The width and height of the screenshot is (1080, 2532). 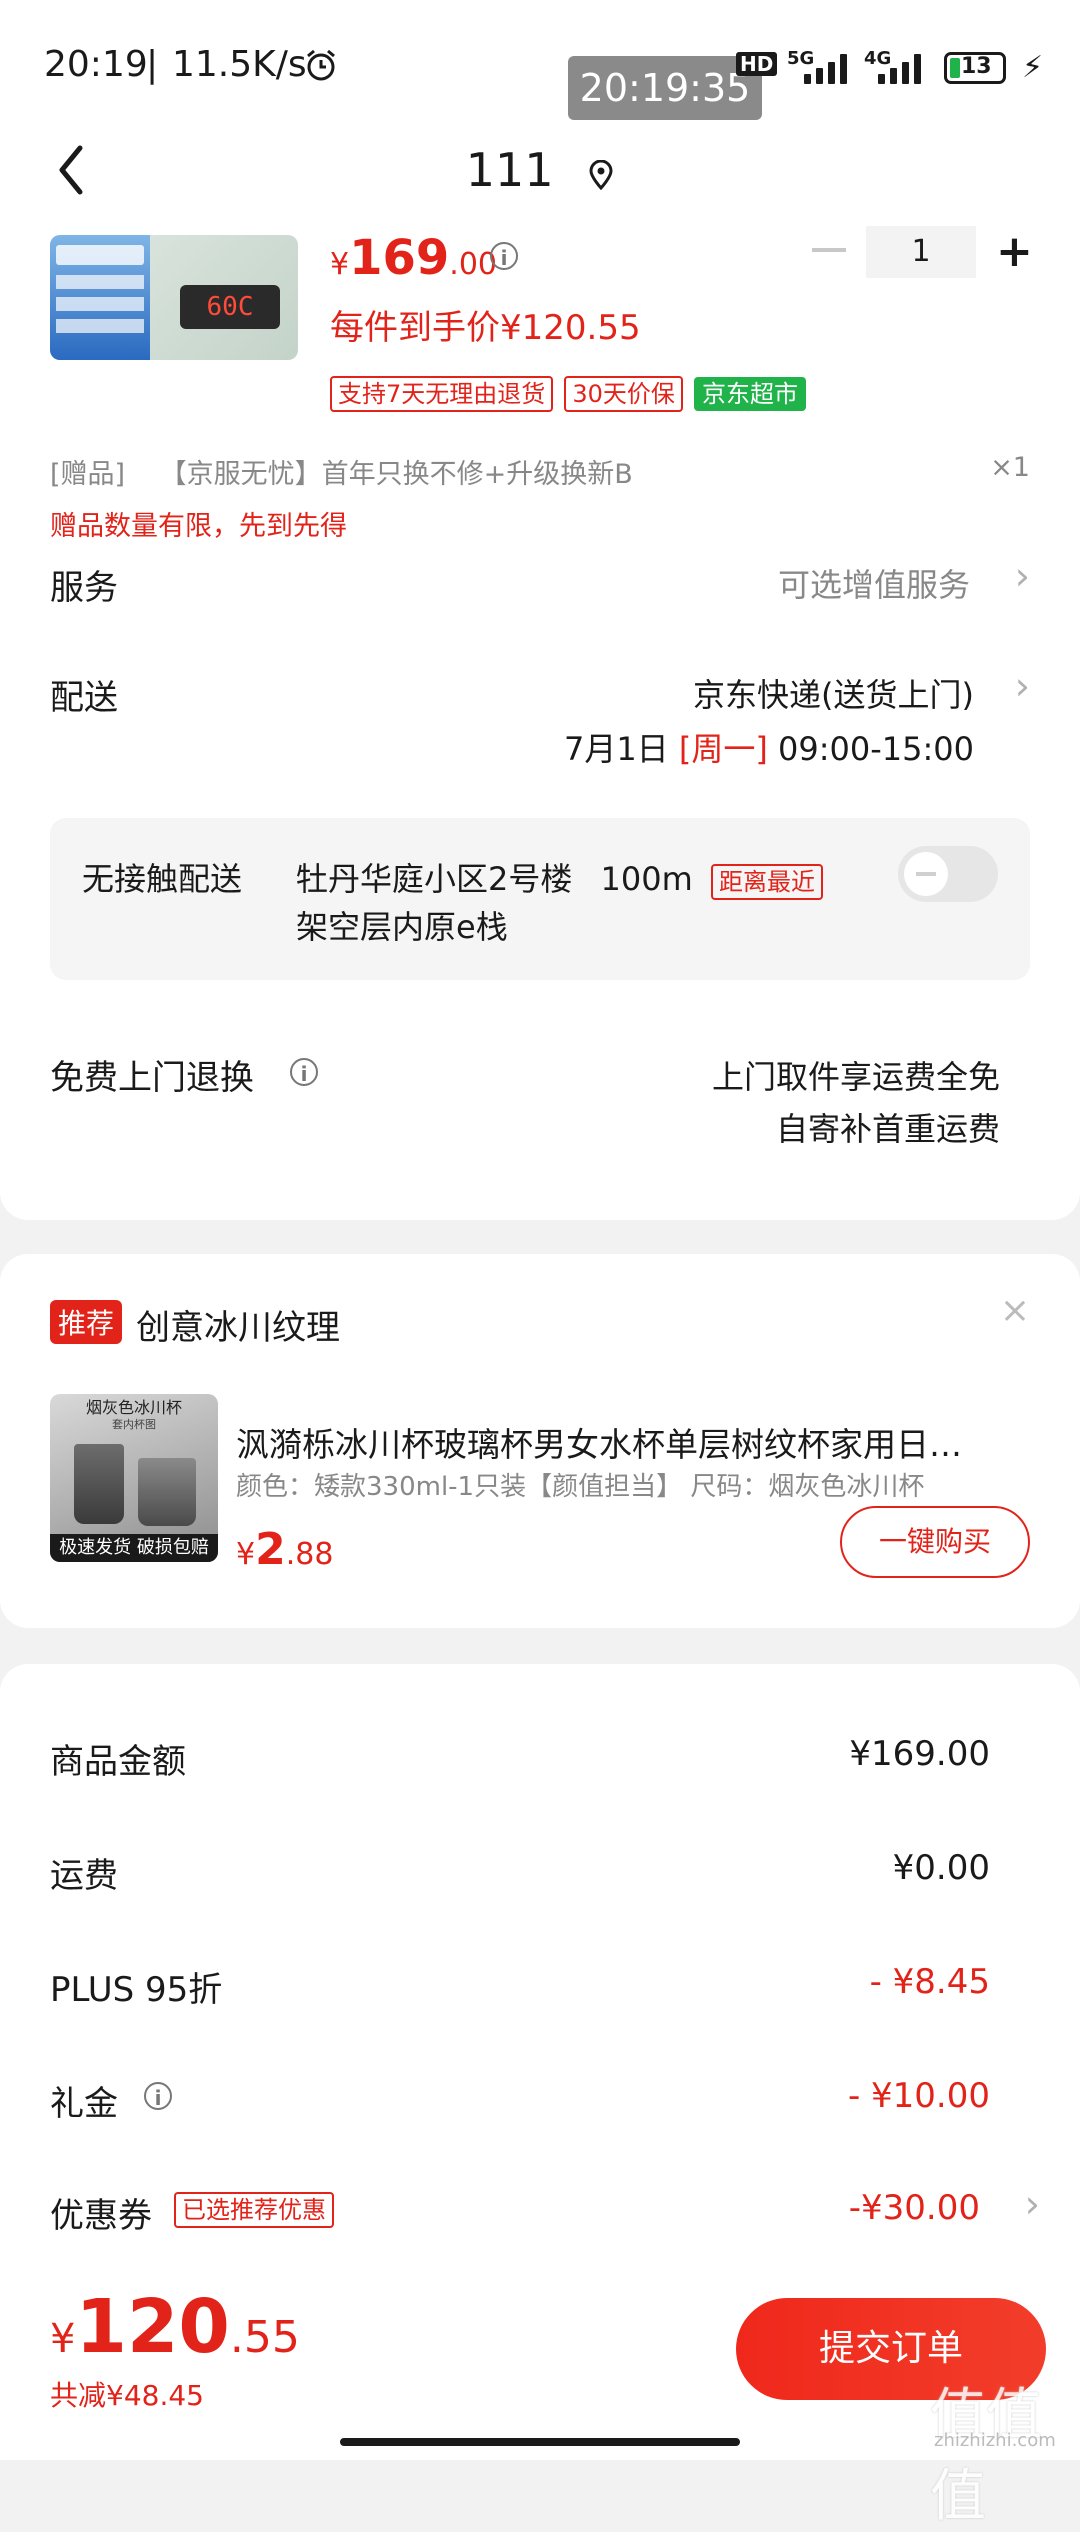 I want to click on watermark-logo: 值值值, so click(x=986, y=2456).